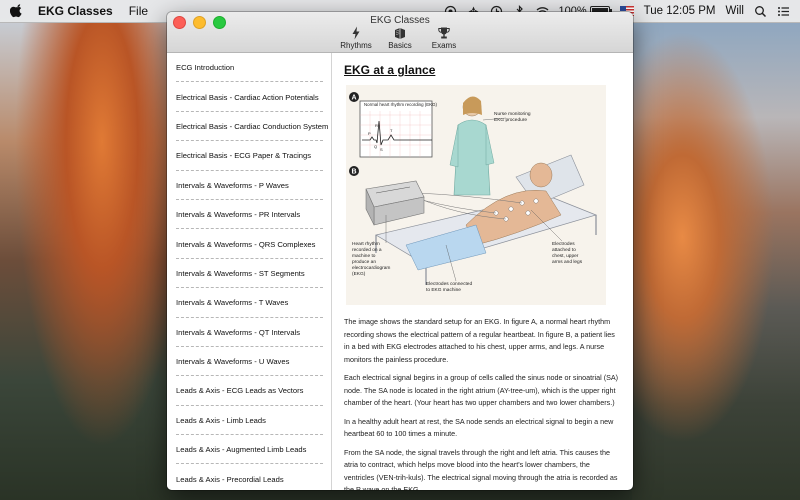  I want to click on ecg-s-label: S, so click(381, 149).